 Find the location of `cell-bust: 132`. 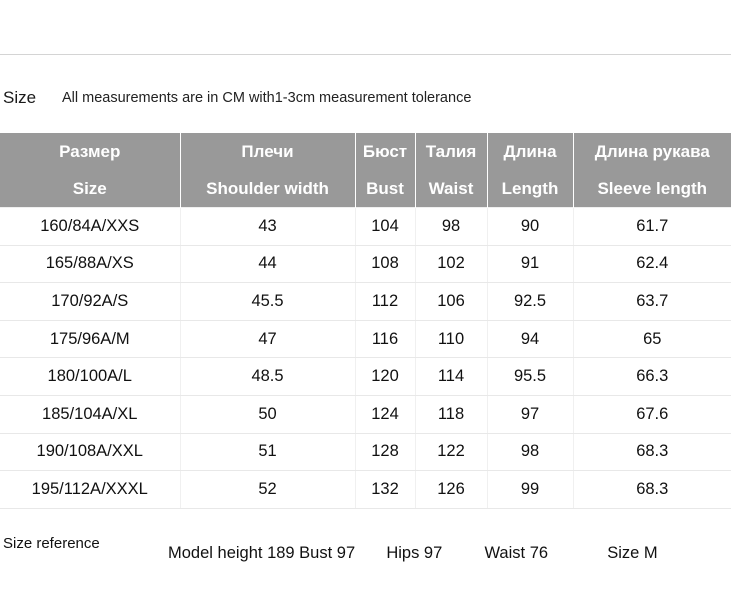

cell-bust: 132 is located at coordinates (385, 489).